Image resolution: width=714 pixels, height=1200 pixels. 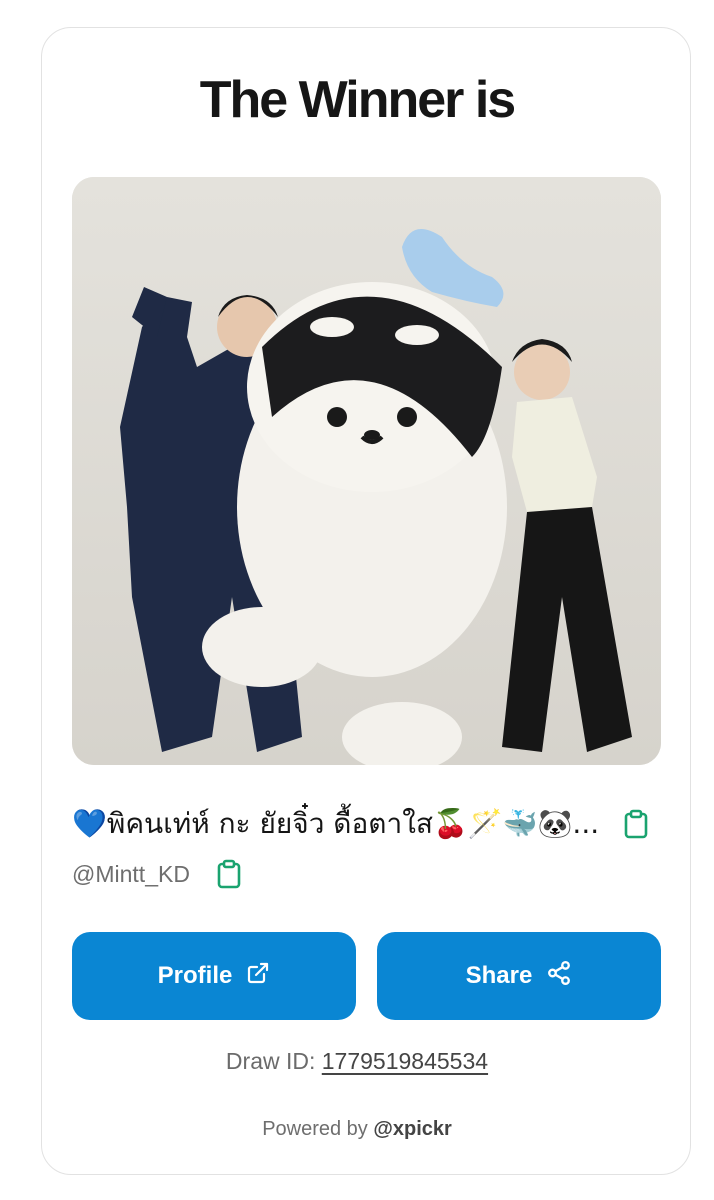 I want to click on profile-button-label: Profile, so click(x=195, y=975).